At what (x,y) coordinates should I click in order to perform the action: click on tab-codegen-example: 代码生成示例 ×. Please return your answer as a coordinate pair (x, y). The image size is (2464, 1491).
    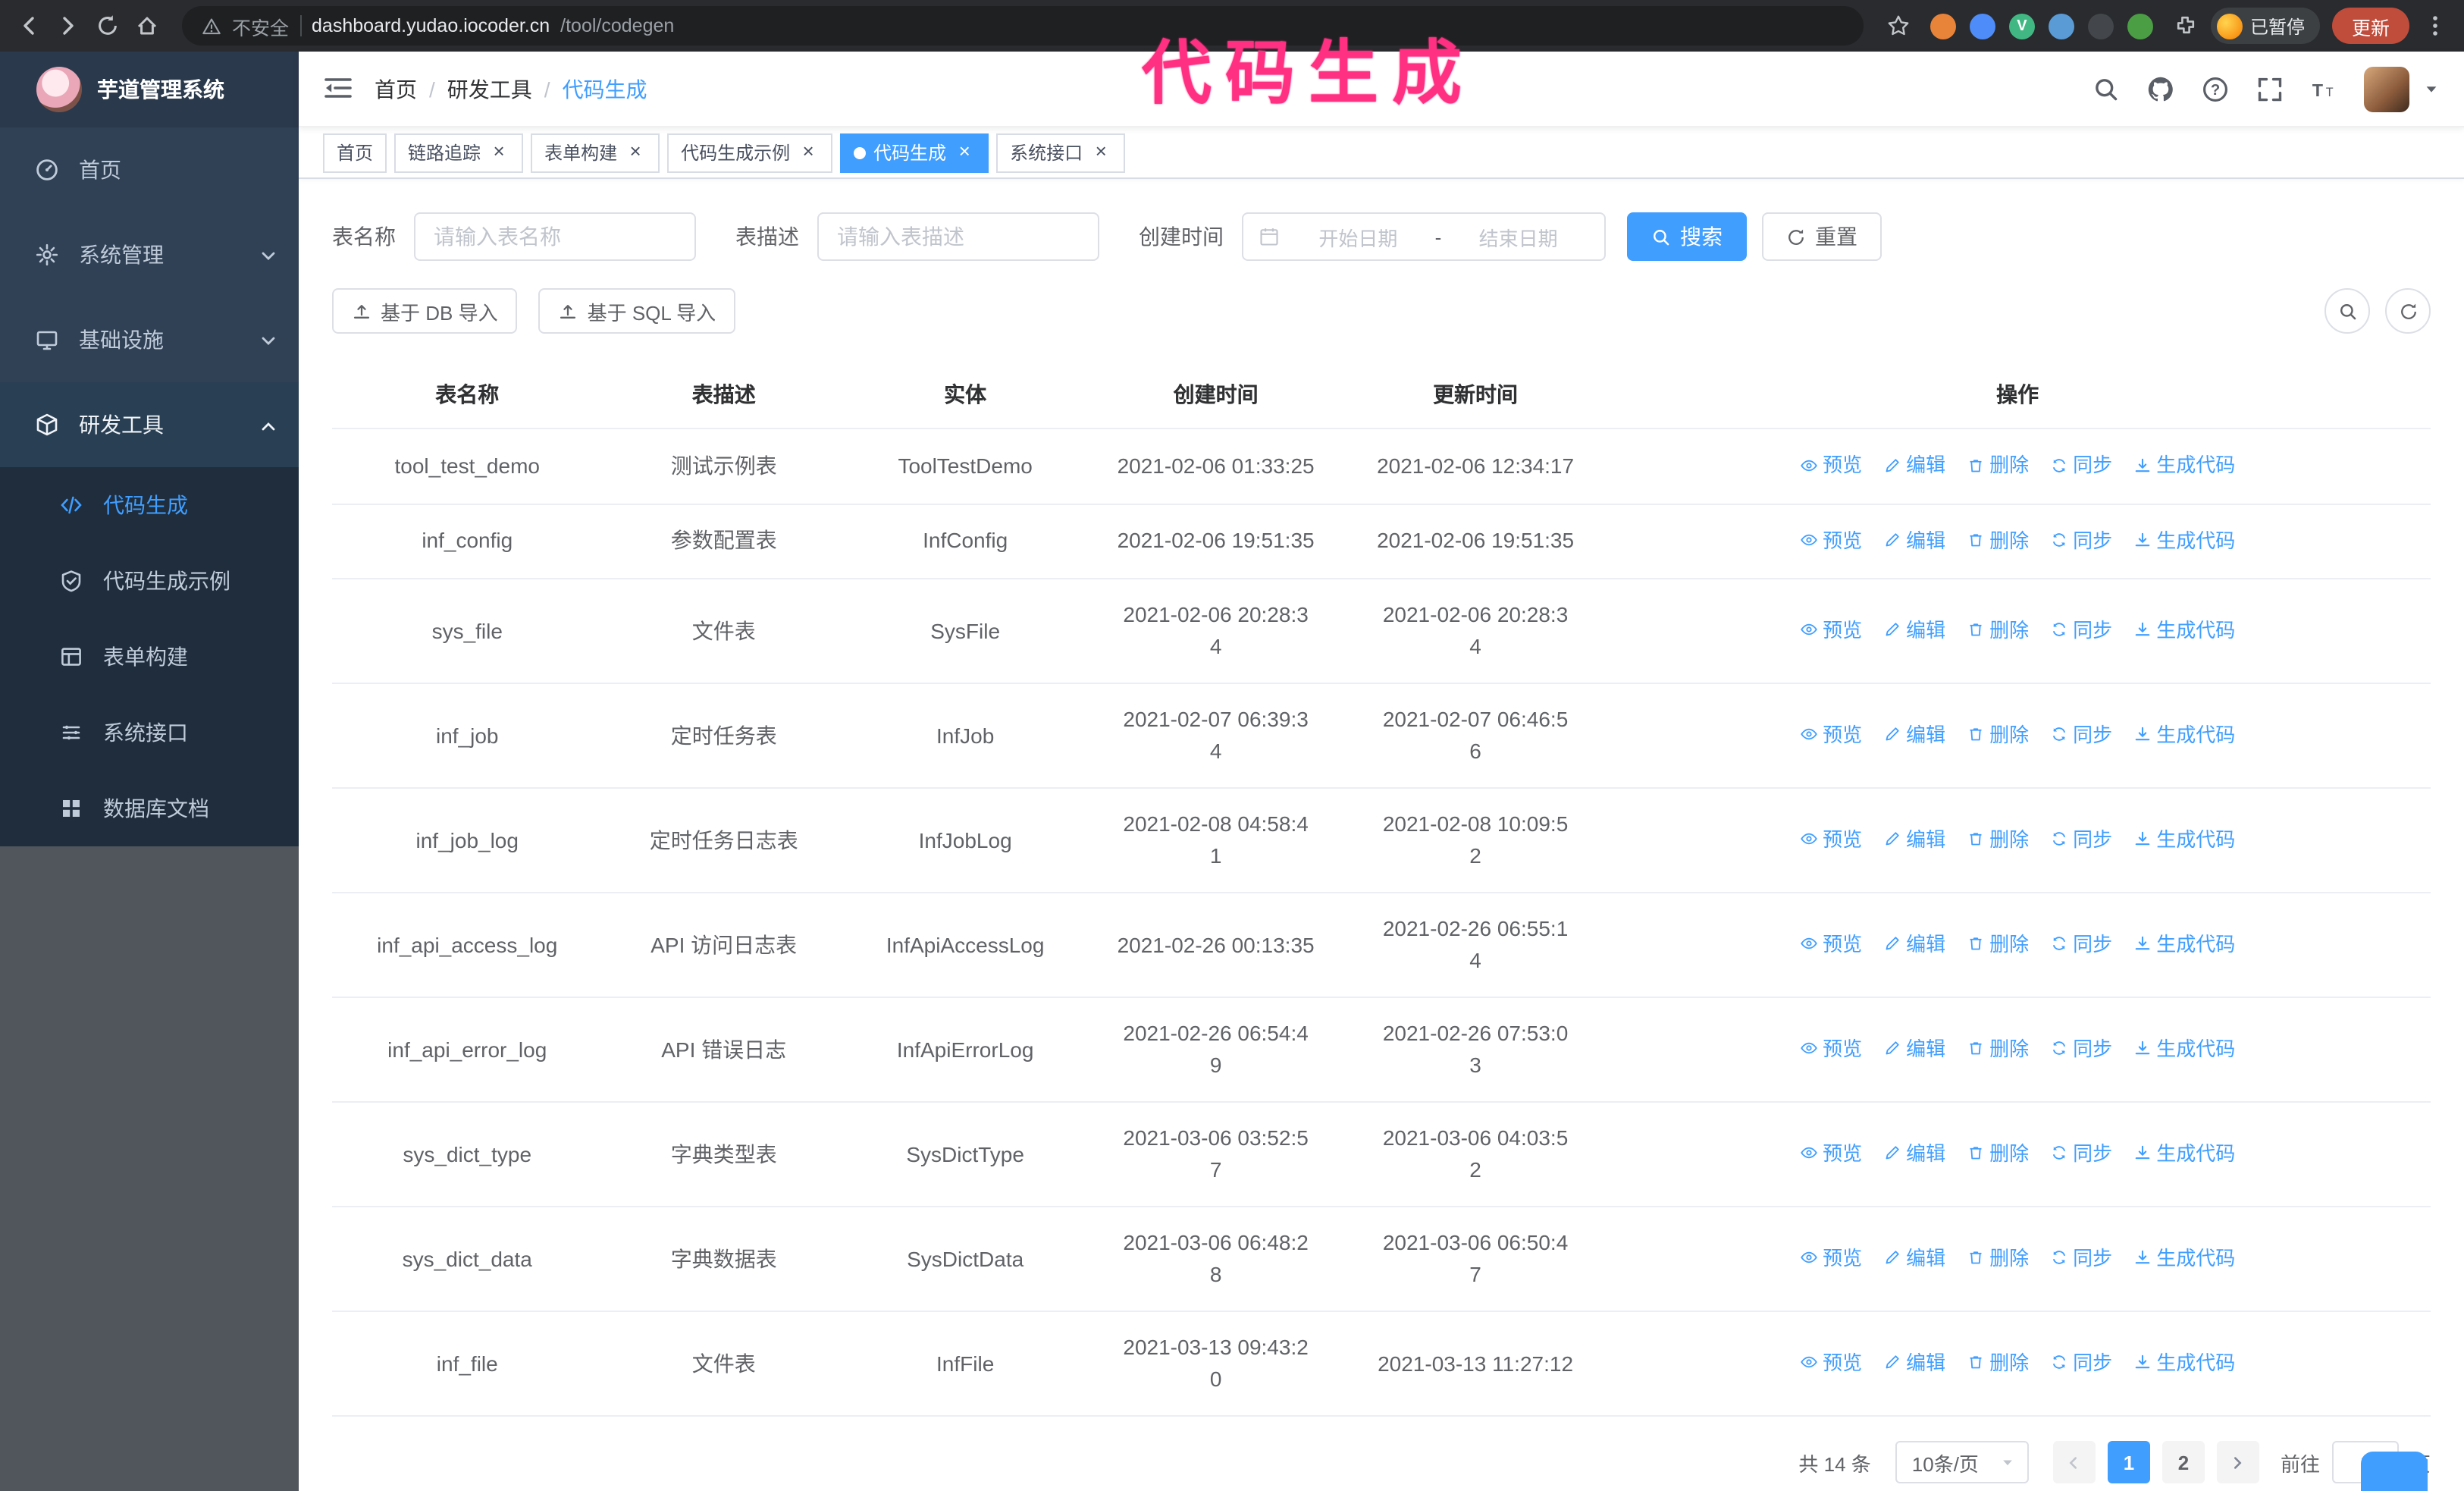
    Looking at the image, I should click on (750, 152).